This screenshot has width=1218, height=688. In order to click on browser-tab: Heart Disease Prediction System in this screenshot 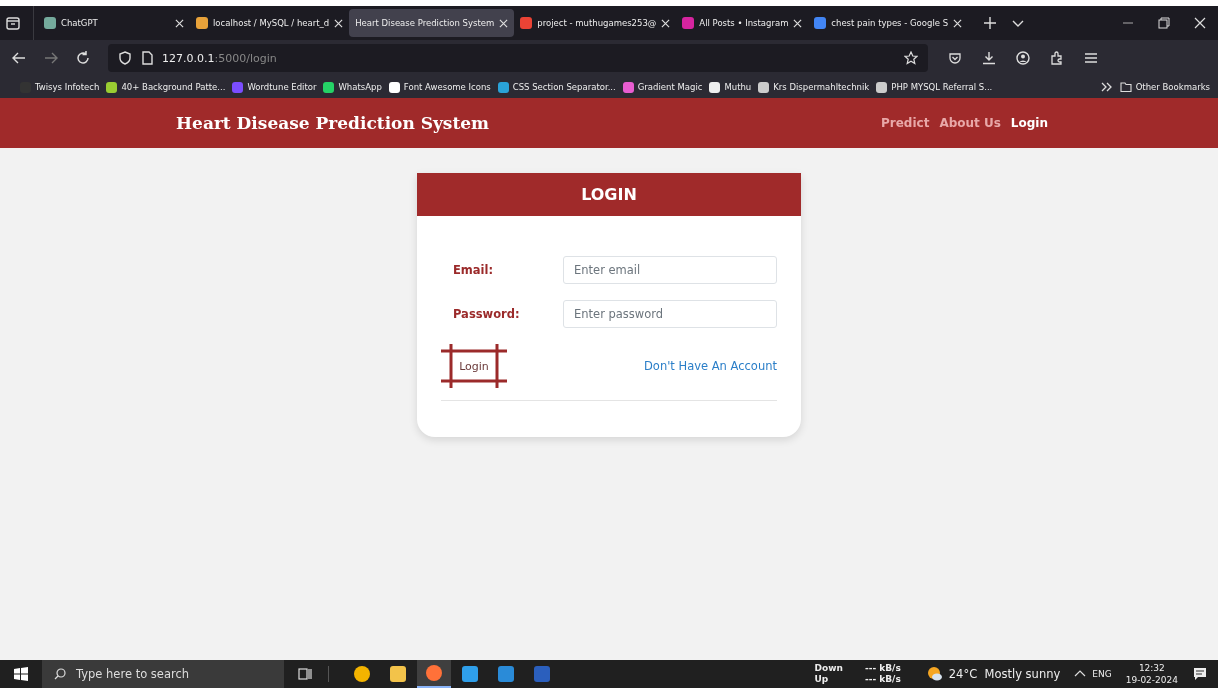, I will do `click(432, 23)`.